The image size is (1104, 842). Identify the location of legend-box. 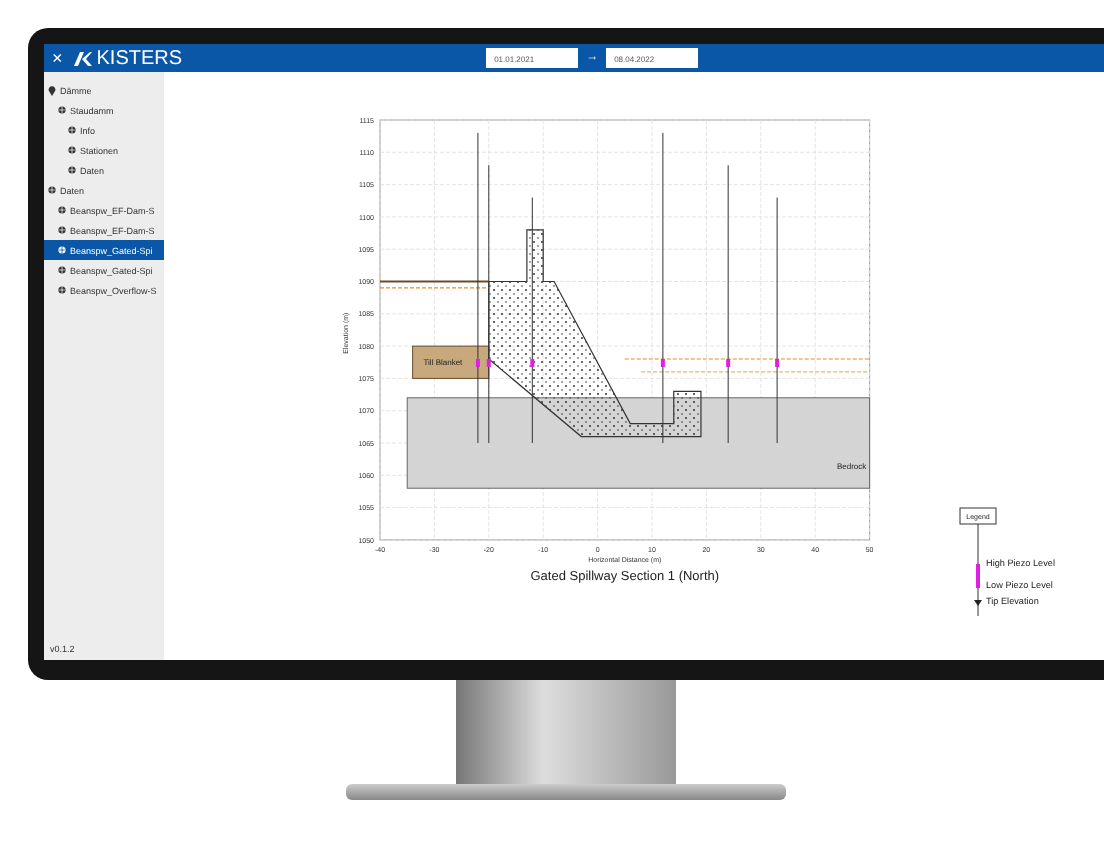
(978, 516).